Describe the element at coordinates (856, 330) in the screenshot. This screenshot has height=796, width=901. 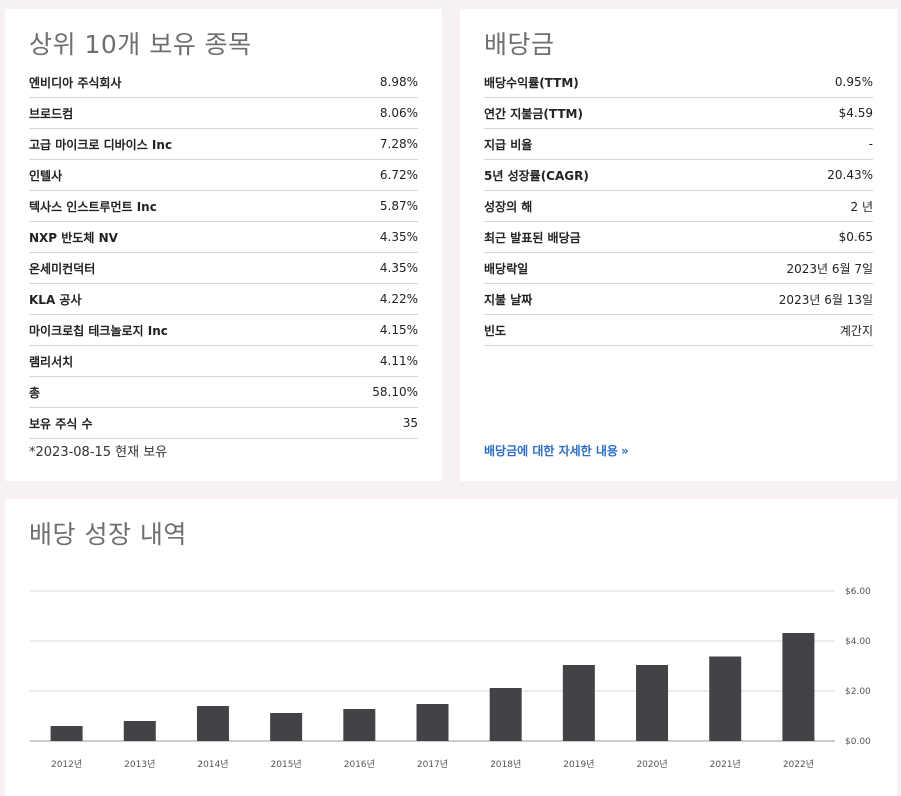
I see `dividend-row-value: 계간지` at that location.